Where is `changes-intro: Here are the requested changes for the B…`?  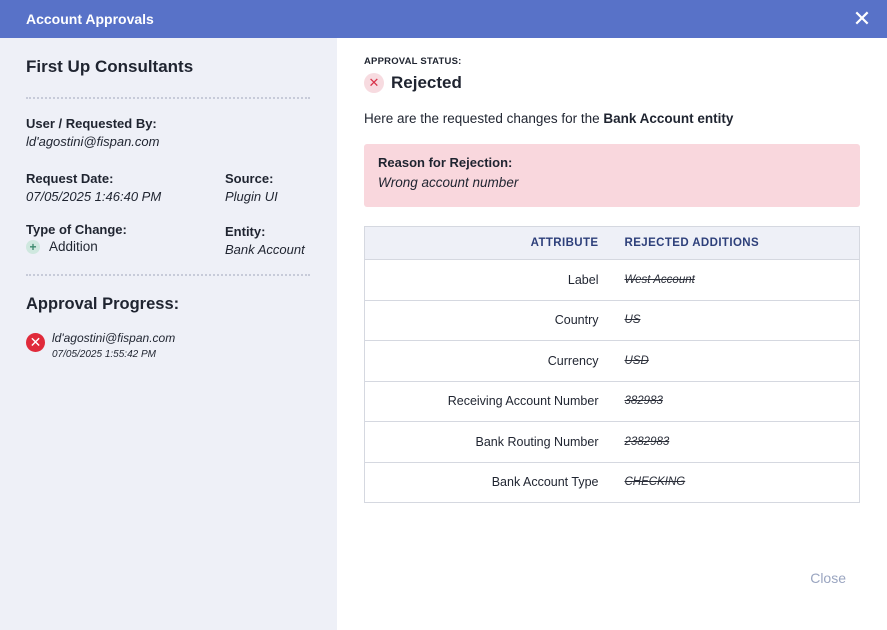
changes-intro: Here are the requested changes for the B… is located at coordinates (612, 118).